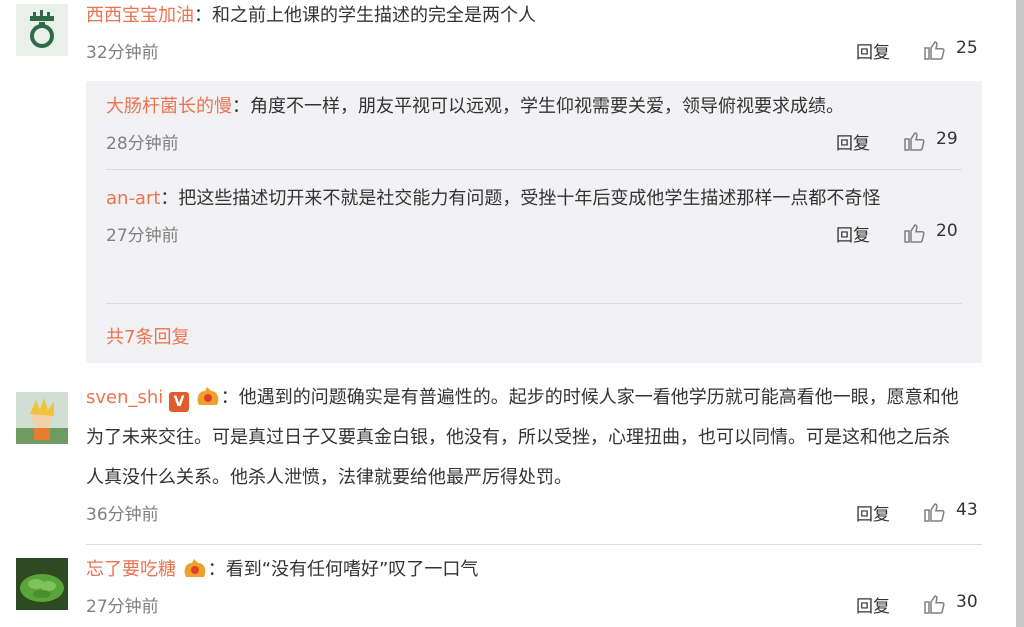  I want to click on comment-item: 忘了要吃糖 ：看到“没有任何嗜好”叹了一口气 27分钟前 回复 30, so click(506, 587).